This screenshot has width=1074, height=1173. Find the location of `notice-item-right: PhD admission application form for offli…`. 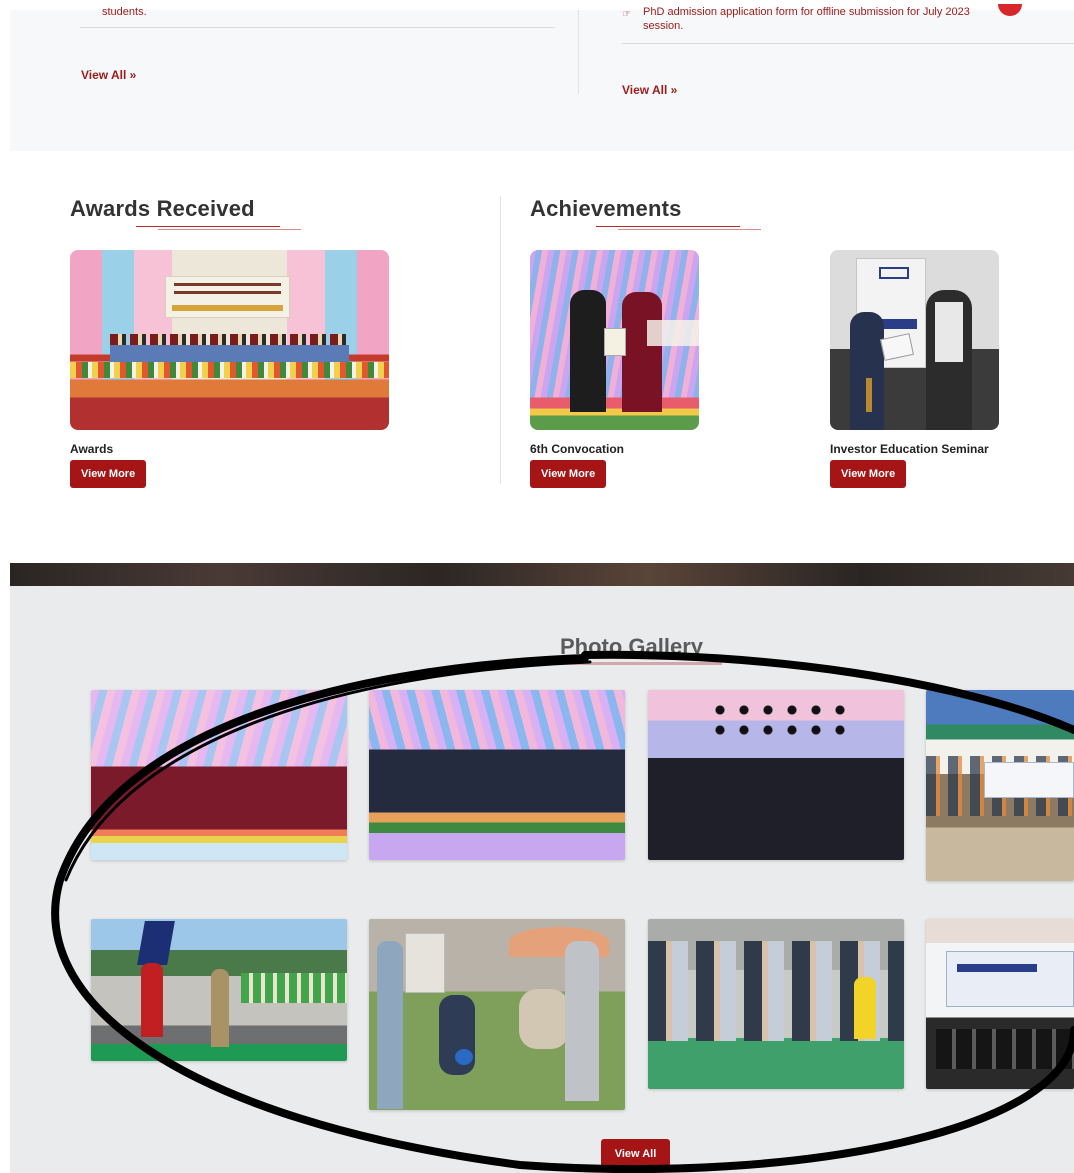

notice-item-right: PhD admission application form for offli… is located at coordinates (815, 19).